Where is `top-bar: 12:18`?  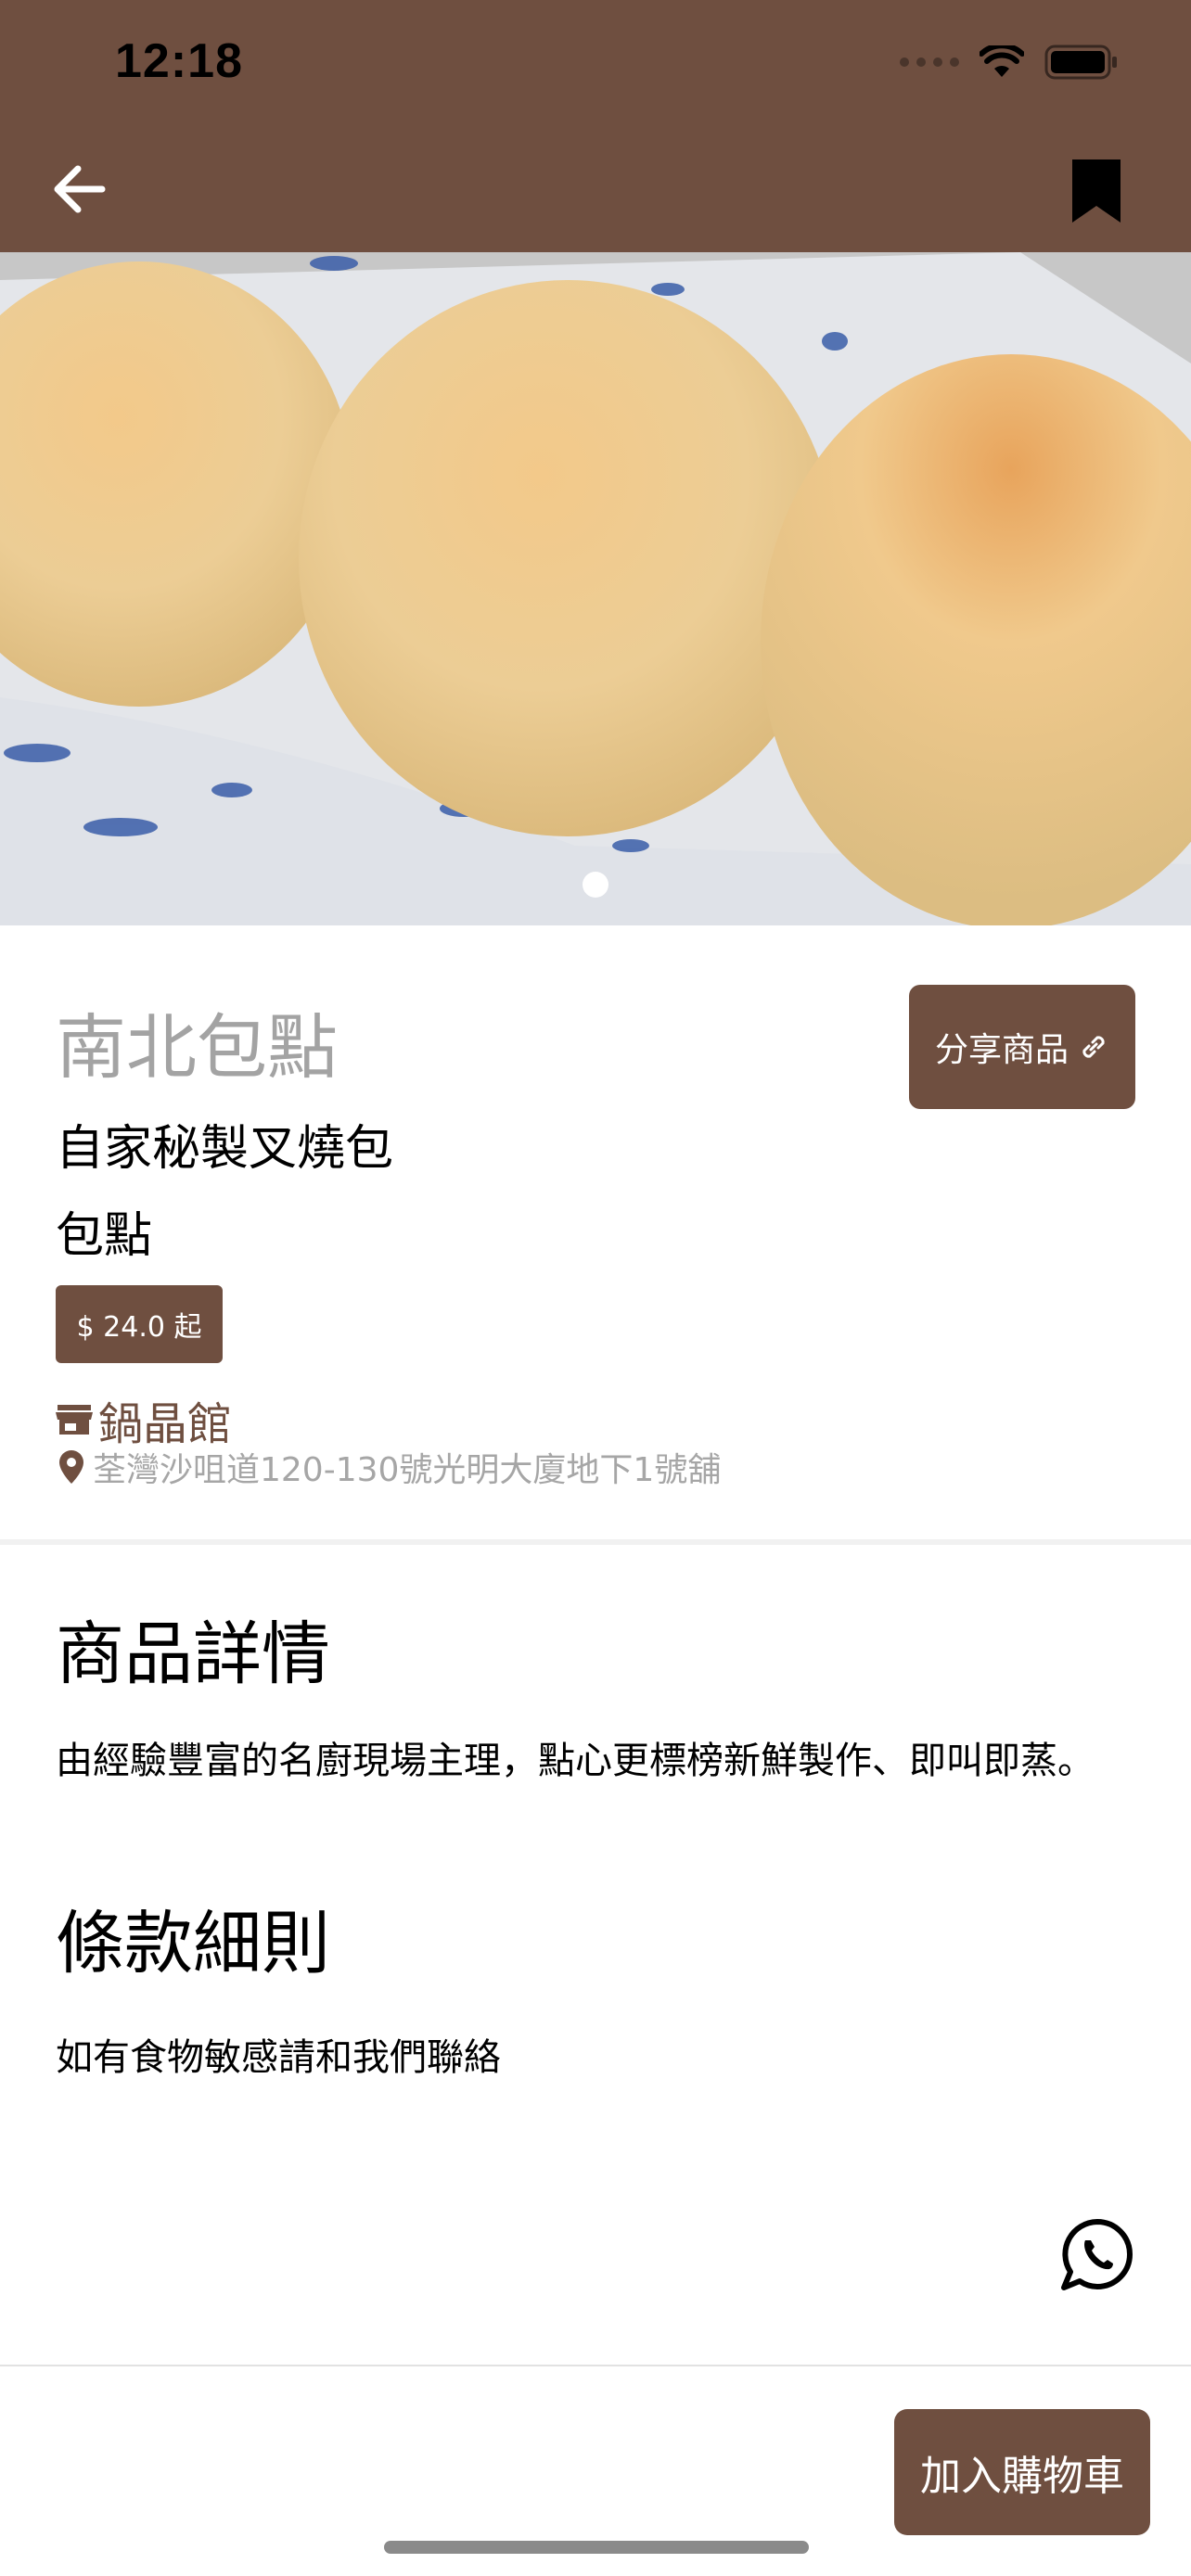 top-bar: 12:18 is located at coordinates (595, 126).